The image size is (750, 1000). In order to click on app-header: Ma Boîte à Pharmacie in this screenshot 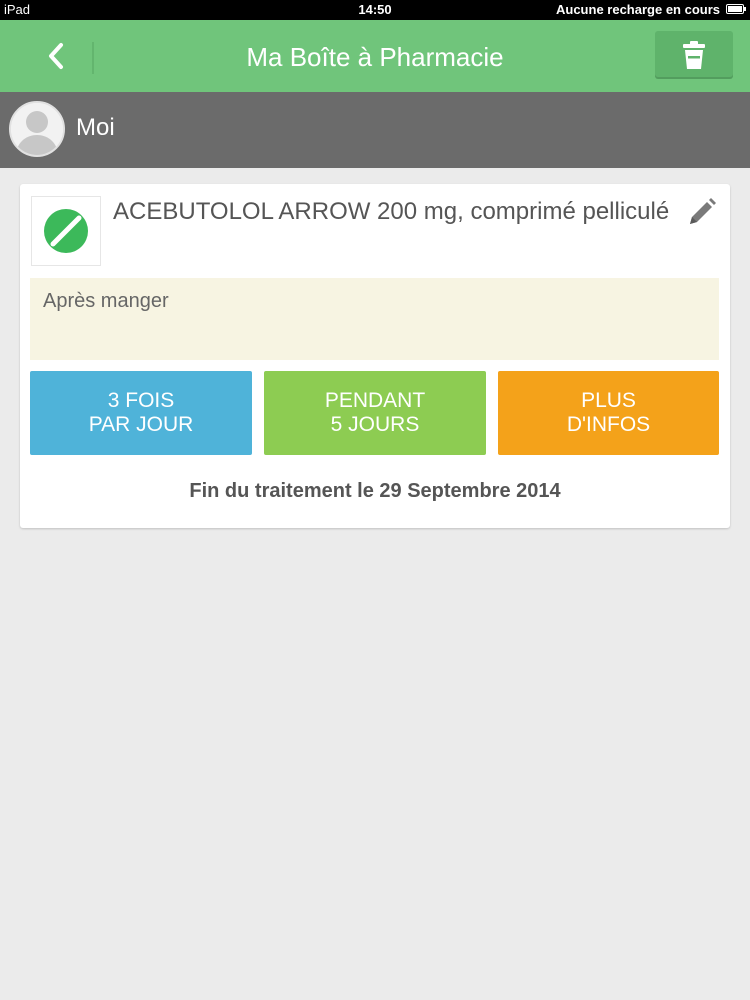, I will do `click(375, 56)`.